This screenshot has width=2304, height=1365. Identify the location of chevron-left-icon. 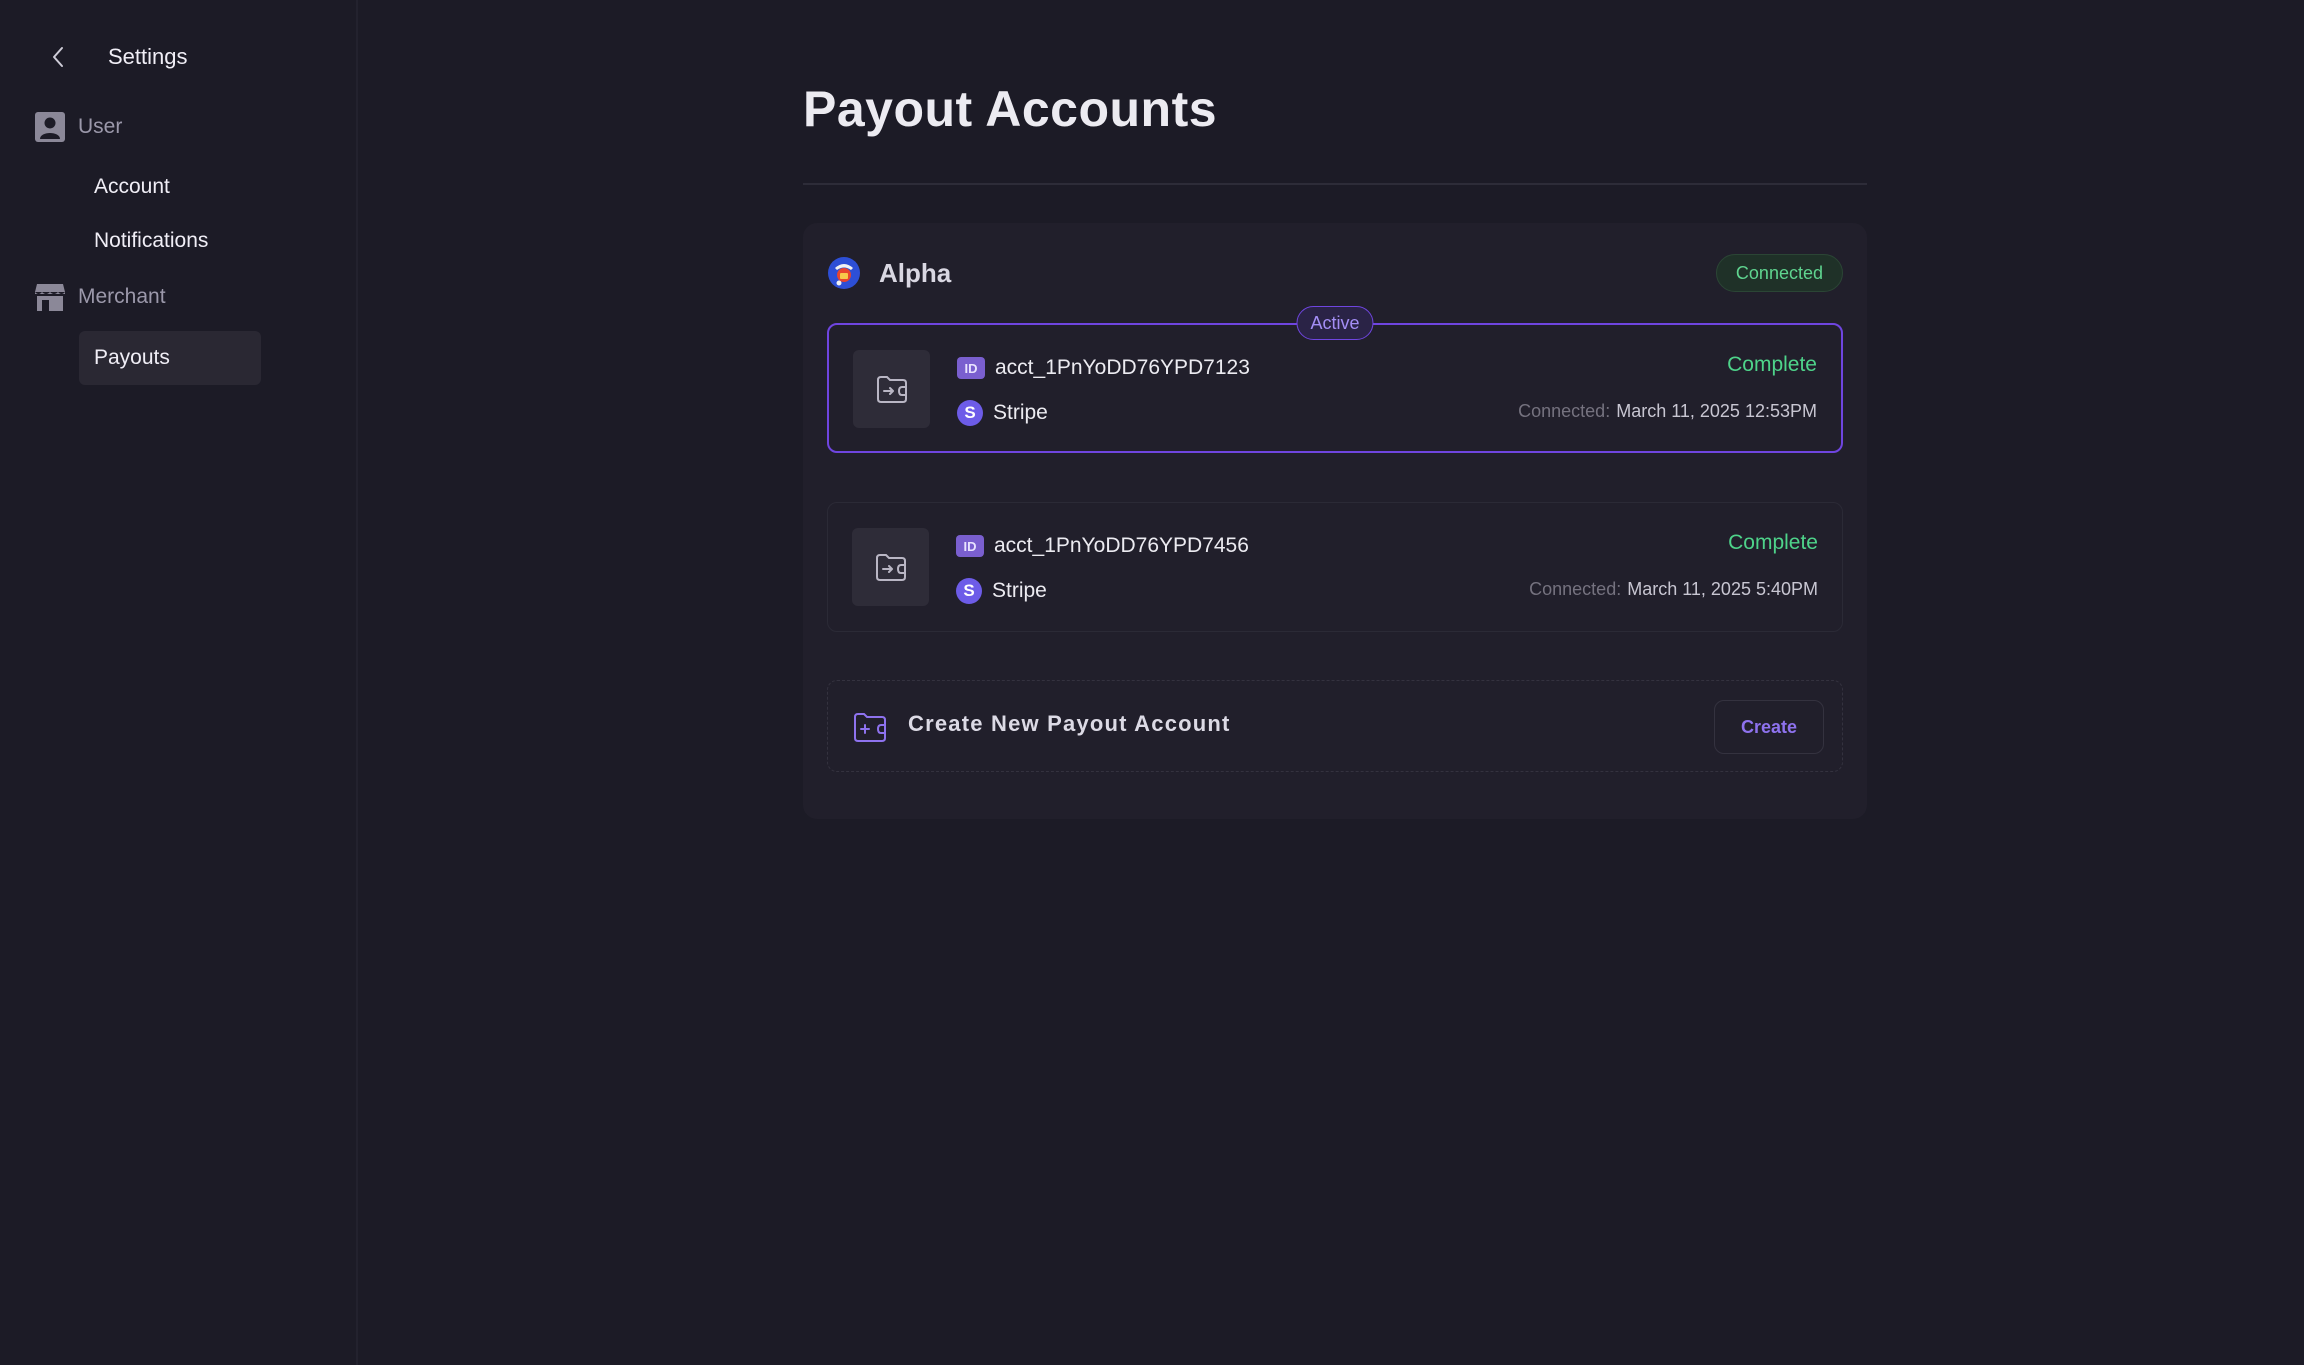
(58, 57).